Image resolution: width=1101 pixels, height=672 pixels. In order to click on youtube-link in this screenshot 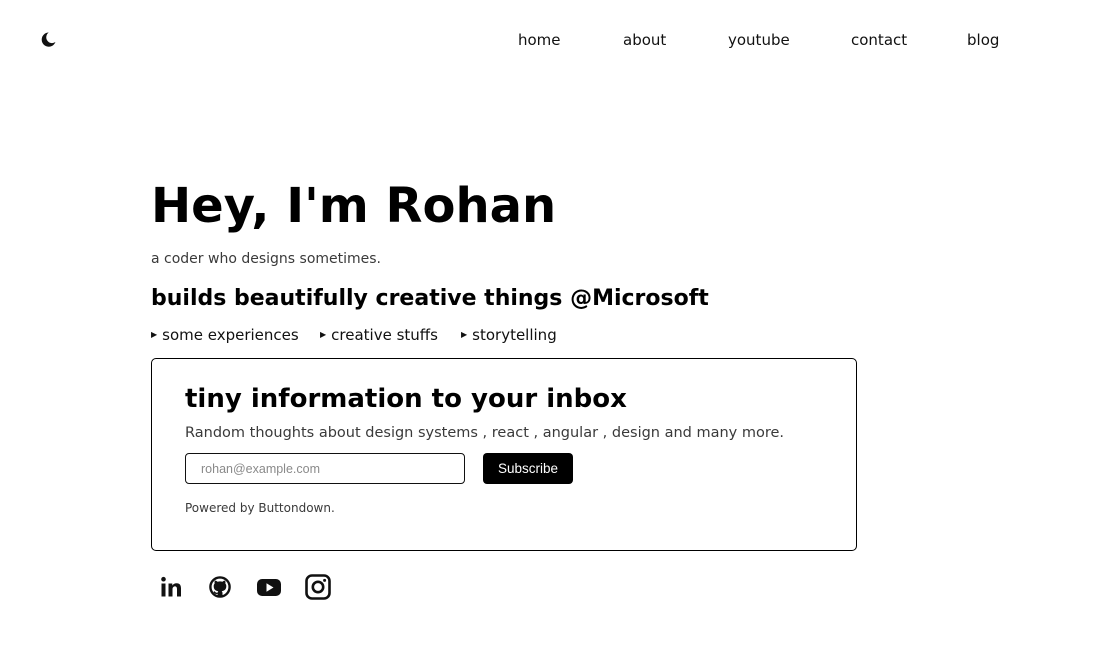, I will do `click(269, 587)`.